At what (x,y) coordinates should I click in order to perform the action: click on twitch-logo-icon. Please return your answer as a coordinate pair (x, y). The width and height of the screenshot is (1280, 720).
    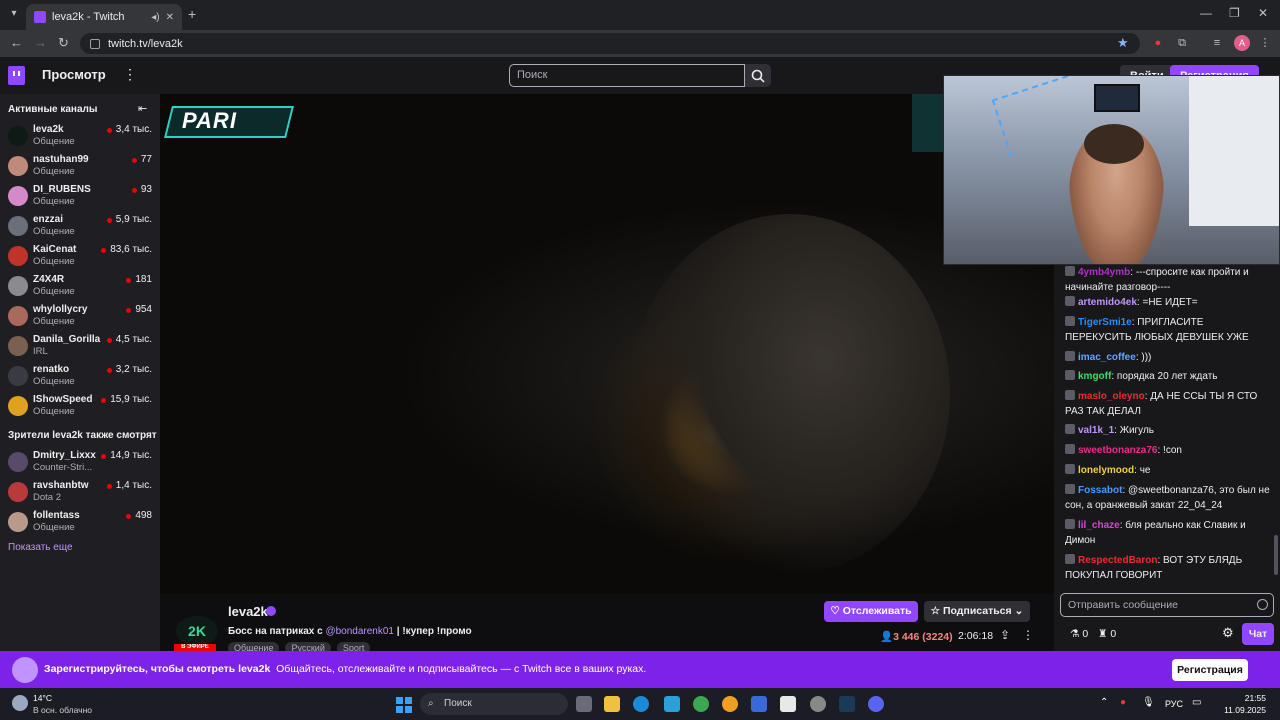
    Looking at the image, I should click on (16, 75).